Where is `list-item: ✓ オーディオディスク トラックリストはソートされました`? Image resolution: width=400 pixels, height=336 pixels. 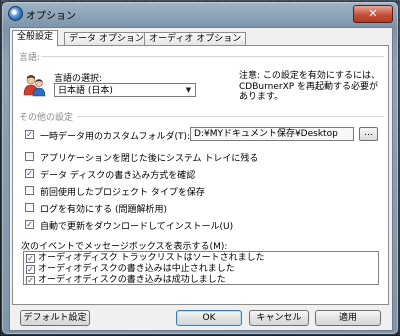
list-item: ✓ オーディオディスク トラックリストはソートされました is located at coordinates (145, 258).